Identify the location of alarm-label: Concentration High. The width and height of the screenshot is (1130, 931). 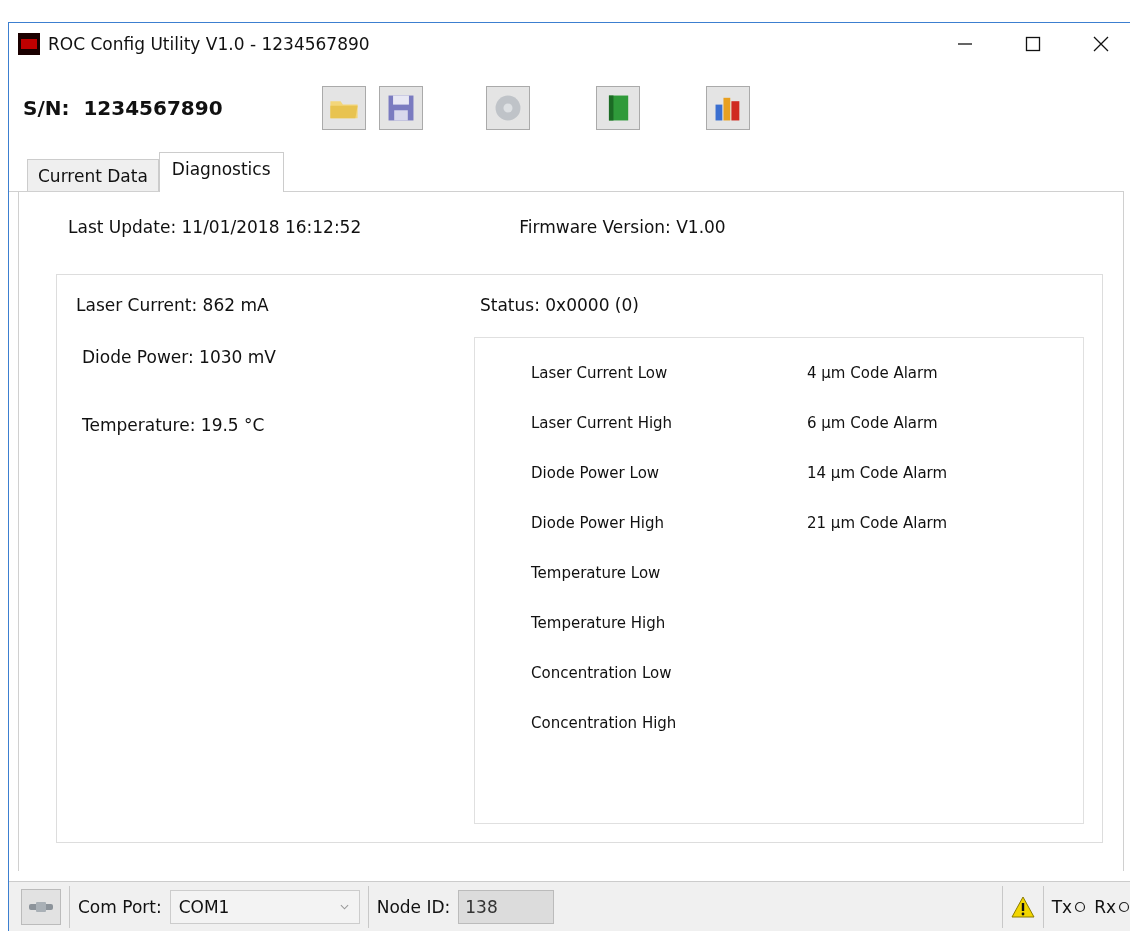
(604, 723).